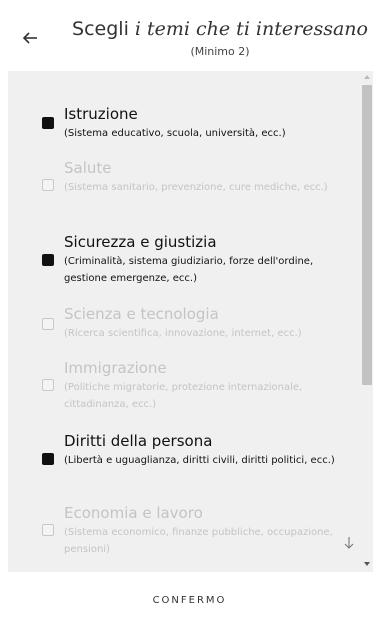 The image size is (379, 617). What do you see at coordinates (251, 29) in the screenshot?
I see `title-italic: i temi che ti interessano` at bounding box center [251, 29].